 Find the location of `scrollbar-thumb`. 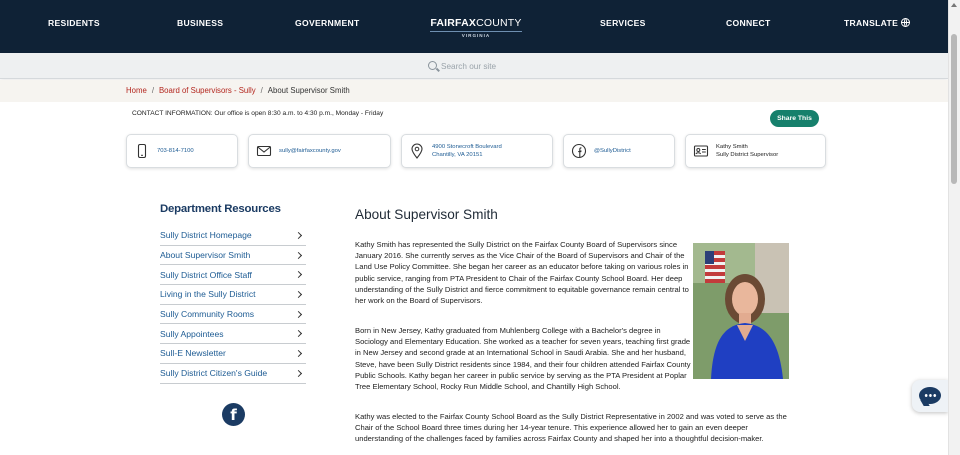

scrollbar-thumb is located at coordinates (954, 109).